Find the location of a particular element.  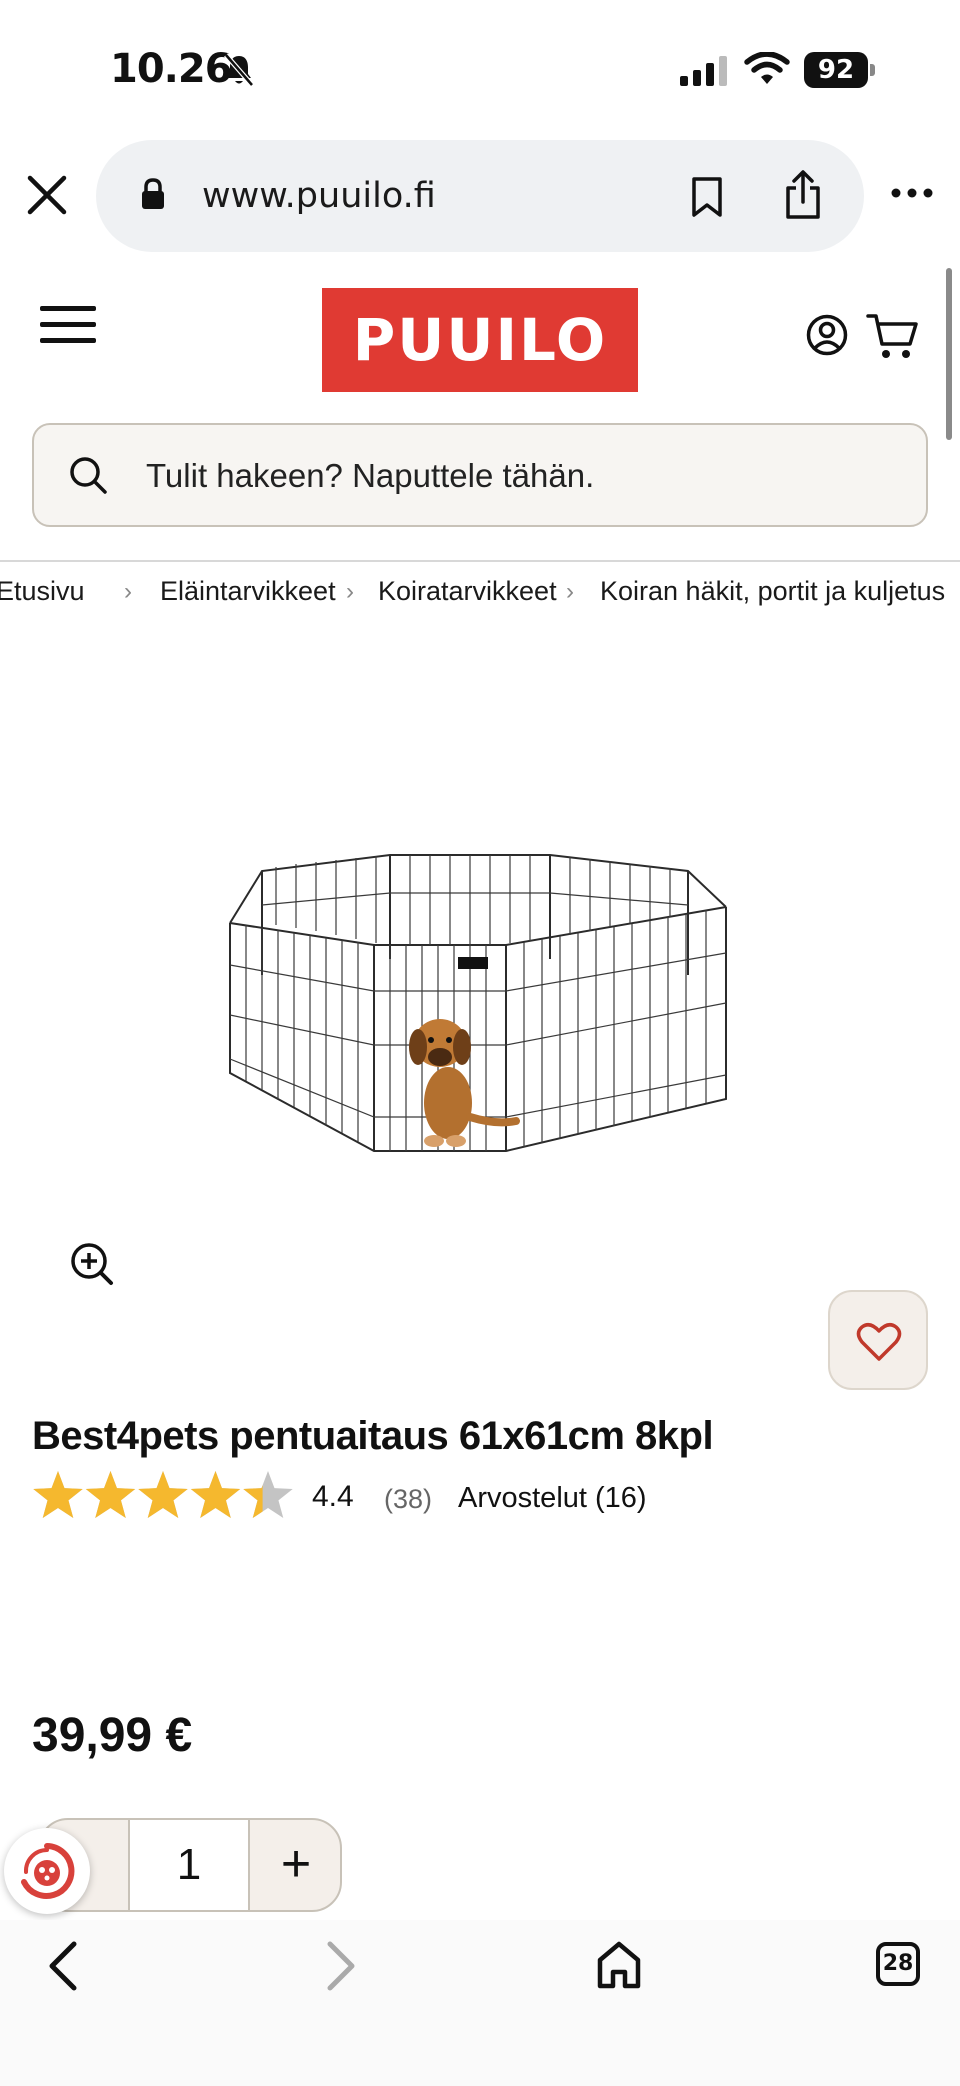

rating-value: 4.4 is located at coordinates (333, 1496).